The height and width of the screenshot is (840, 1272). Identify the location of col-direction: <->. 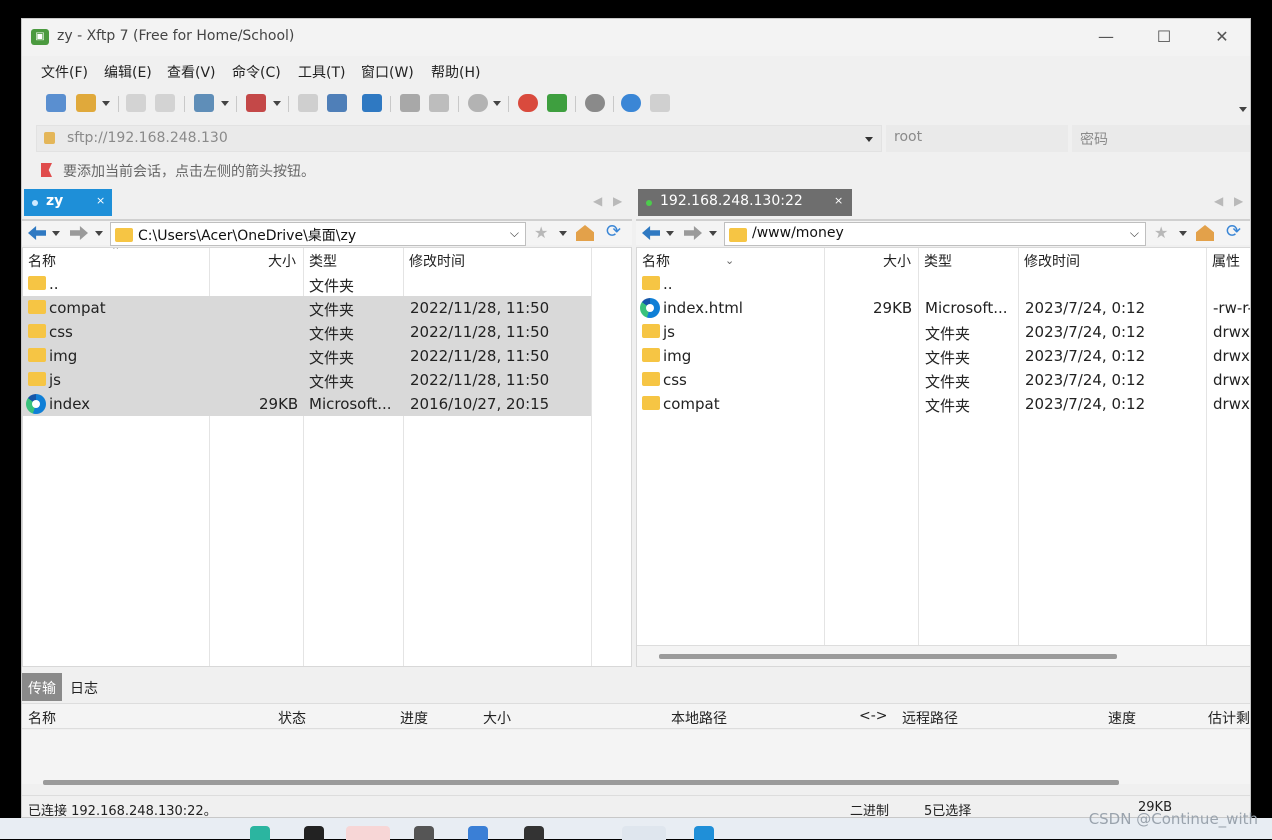
(873, 716).